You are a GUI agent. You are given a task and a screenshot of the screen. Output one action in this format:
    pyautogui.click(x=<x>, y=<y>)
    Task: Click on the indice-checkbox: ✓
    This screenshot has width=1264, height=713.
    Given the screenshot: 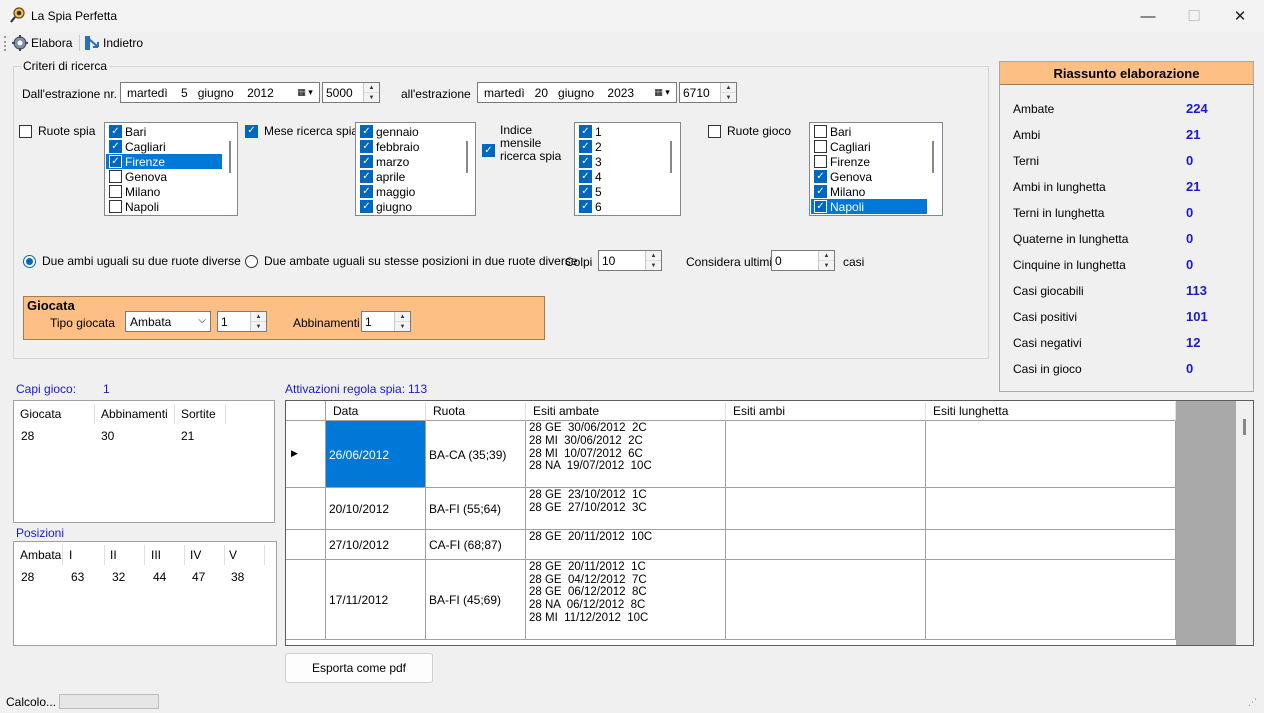 What is the action you would take?
    pyautogui.click(x=488, y=150)
    